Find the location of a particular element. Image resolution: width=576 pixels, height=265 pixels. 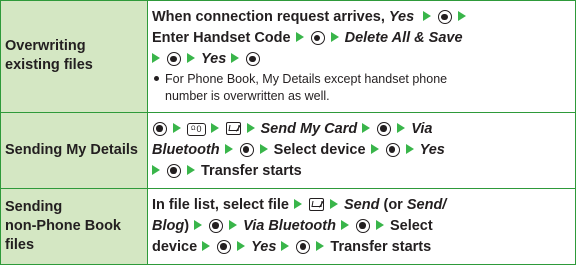

row-label-sending-non-phone-book: Sending non-Phone Book files is located at coordinates (74, 226).